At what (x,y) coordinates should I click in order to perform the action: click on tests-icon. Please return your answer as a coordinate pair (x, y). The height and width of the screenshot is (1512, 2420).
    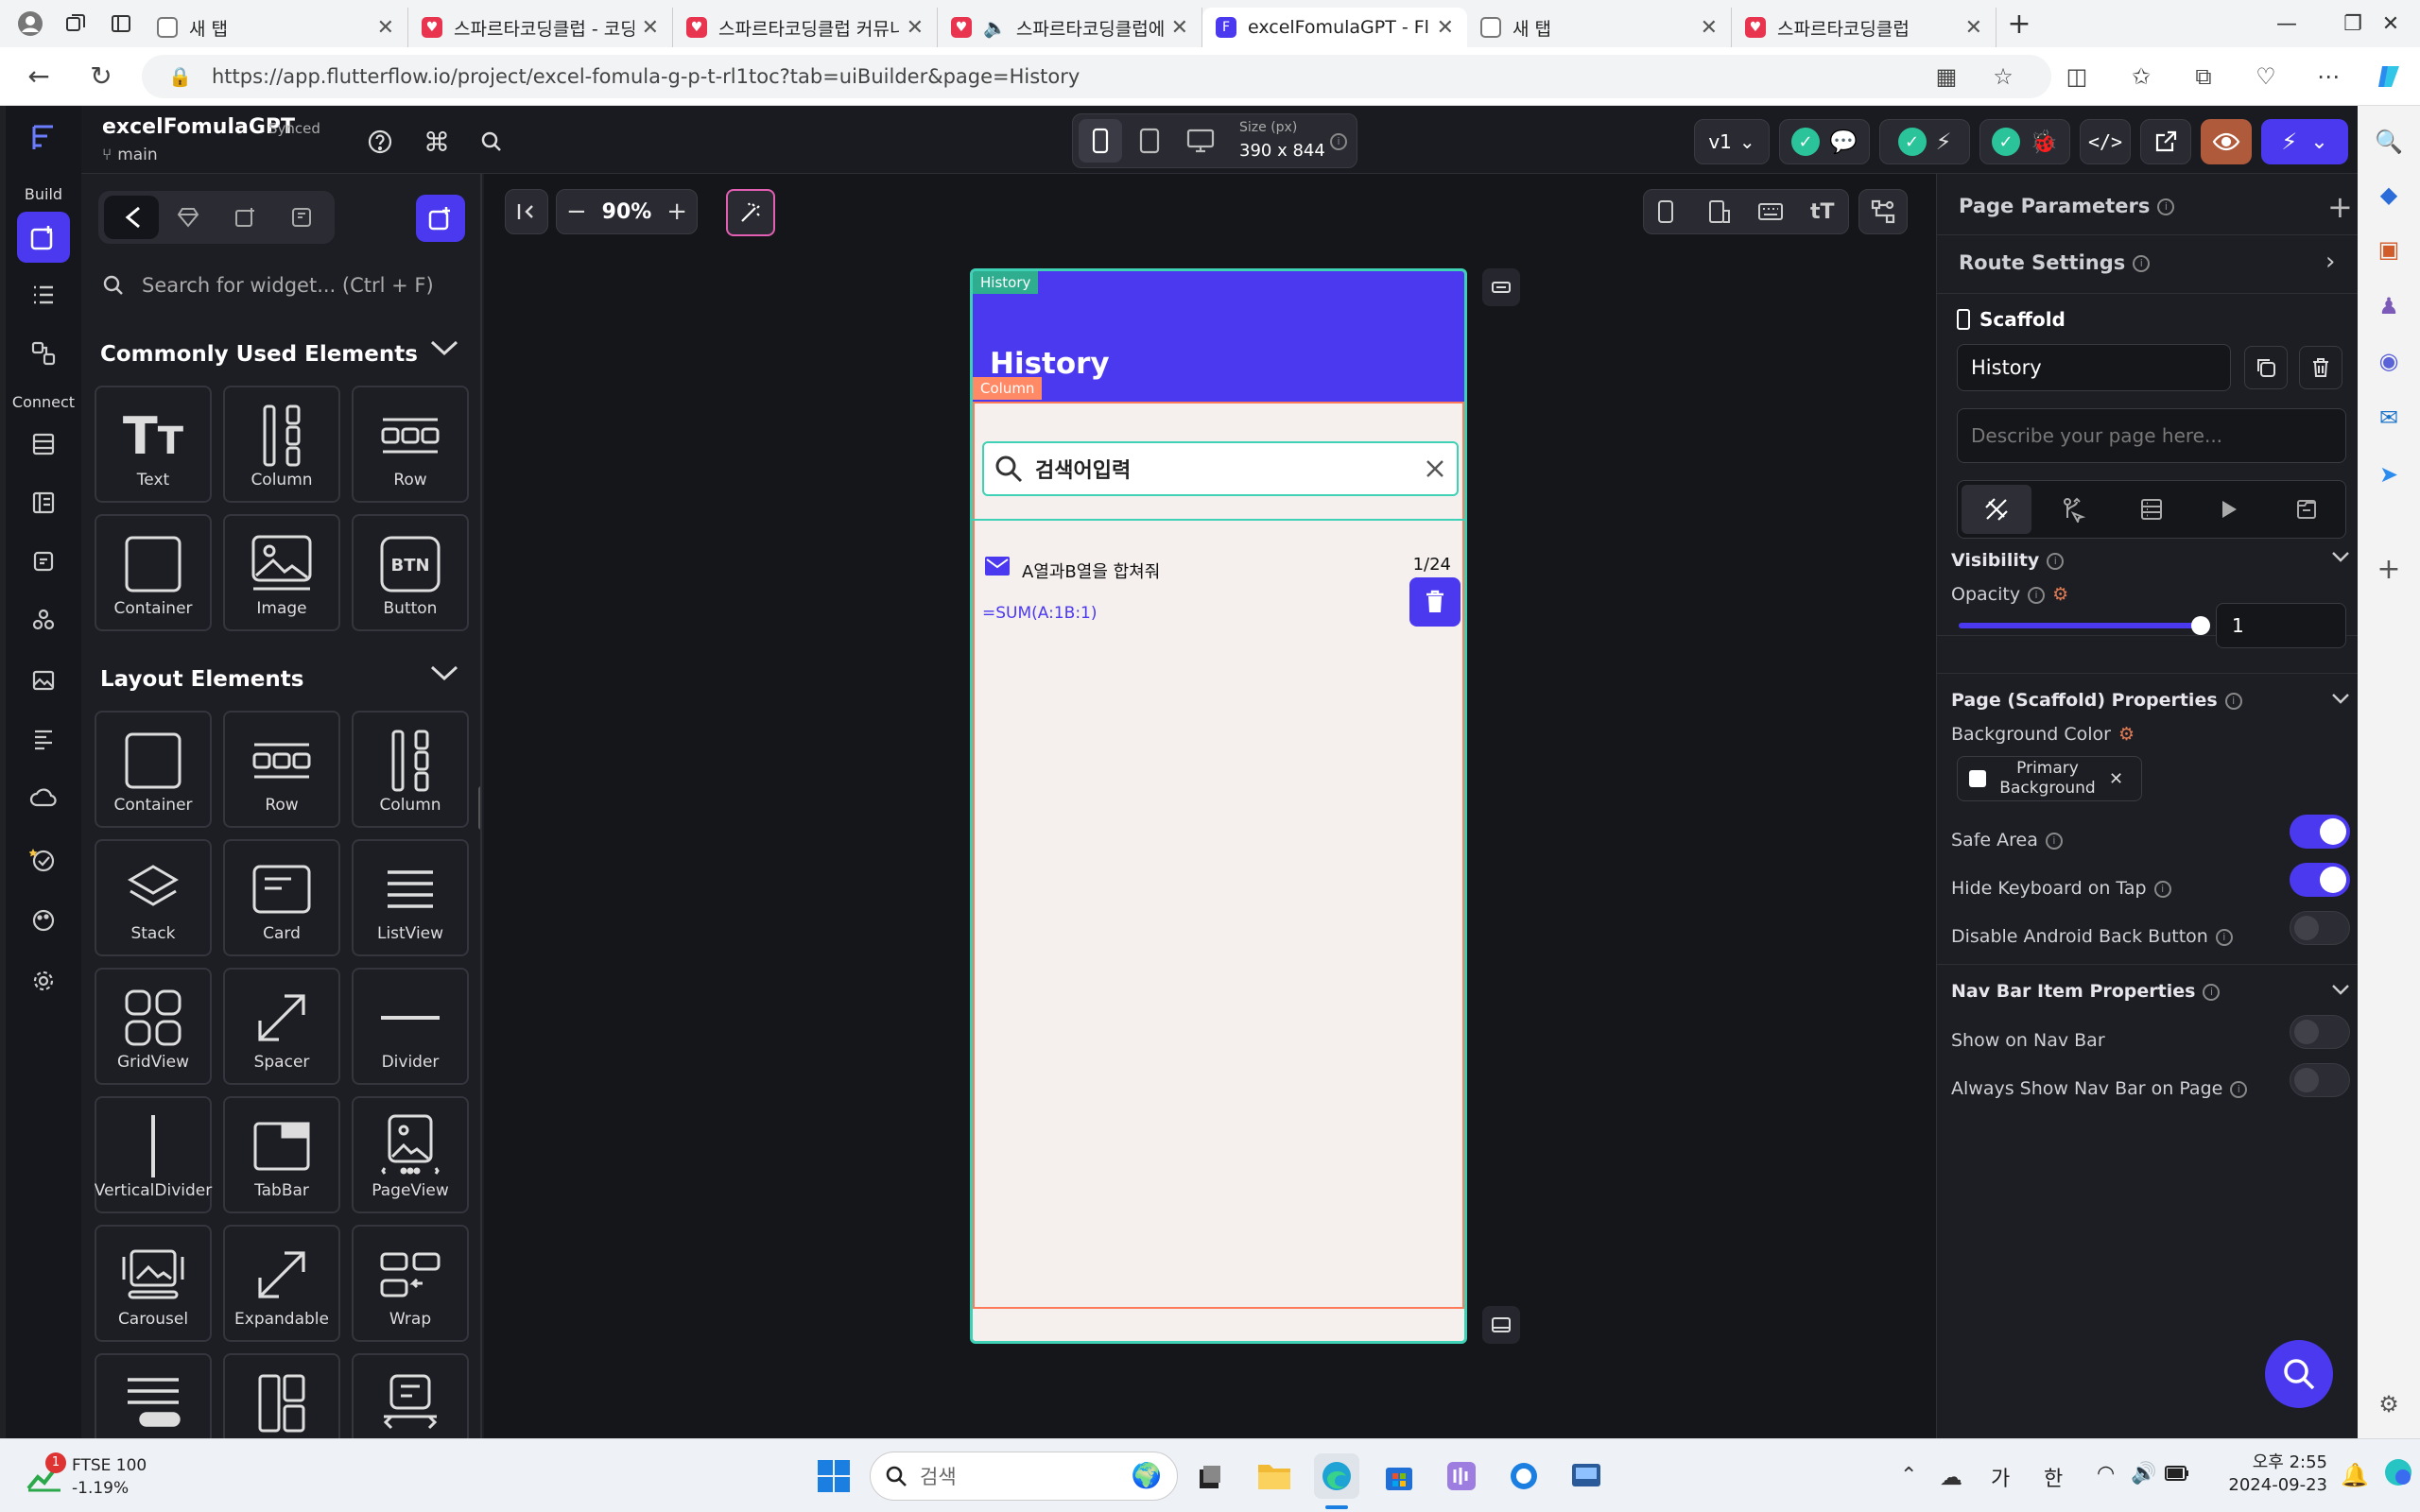
    Looking at the image, I should click on (43, 860).